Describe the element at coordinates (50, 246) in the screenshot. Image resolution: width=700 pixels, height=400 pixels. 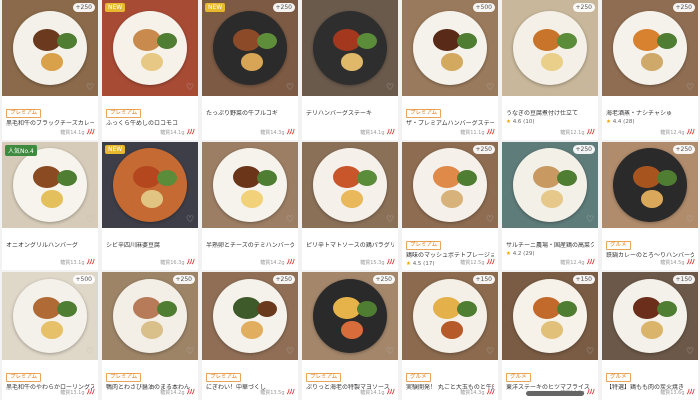
I see `meal-name: オニオングリルハンバーグ` at that location.